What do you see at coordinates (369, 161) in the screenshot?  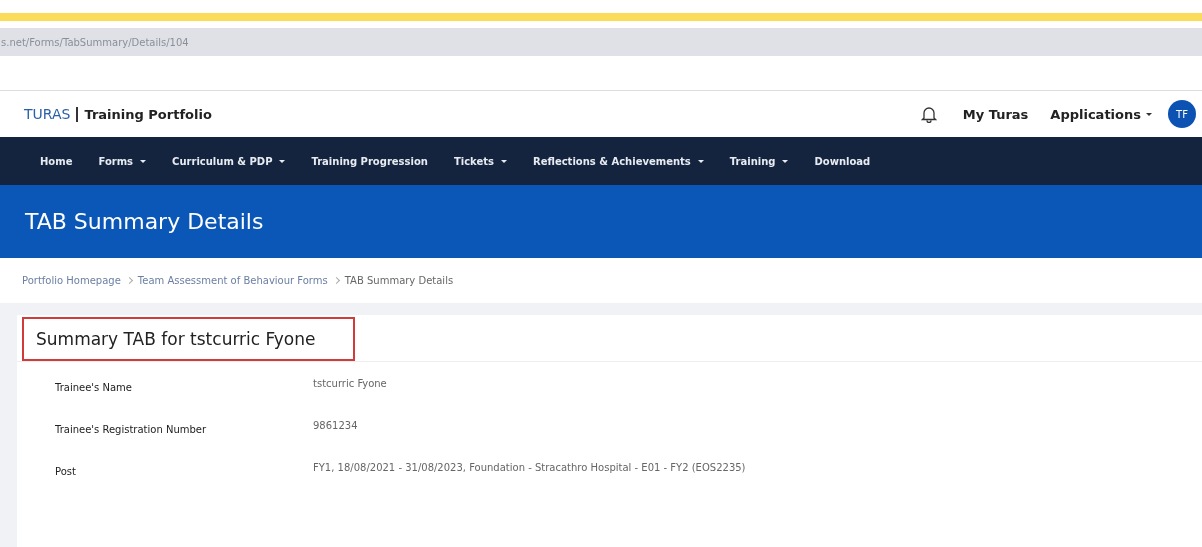 I see `nav-link: Training Progression` at bounding box center [369, 161].